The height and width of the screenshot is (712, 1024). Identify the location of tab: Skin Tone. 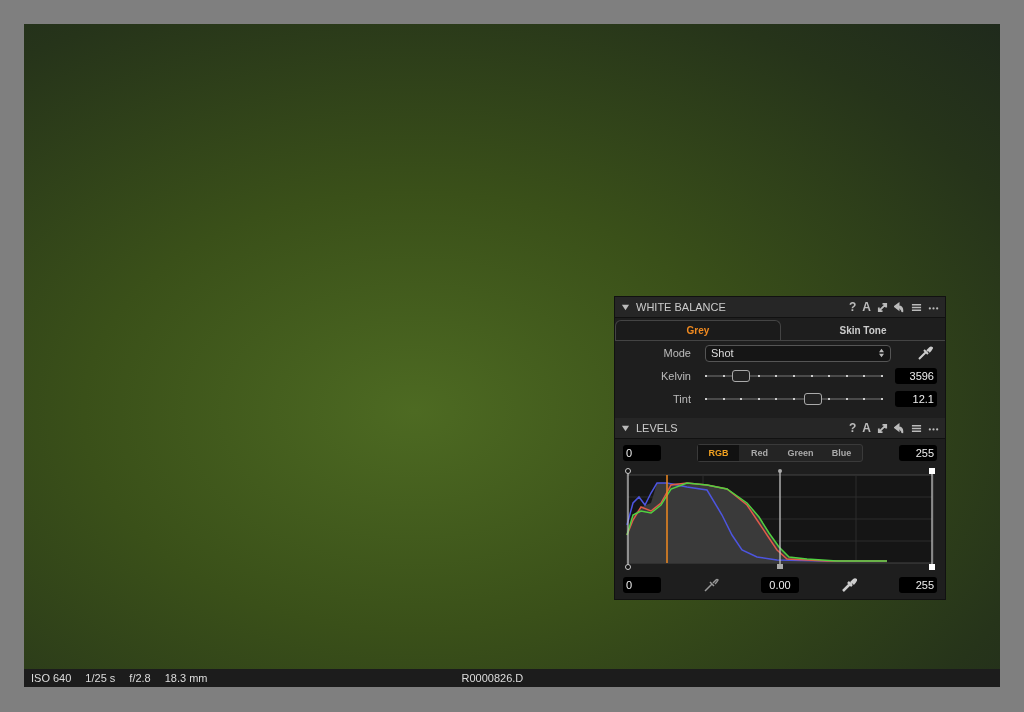
(863, 330).